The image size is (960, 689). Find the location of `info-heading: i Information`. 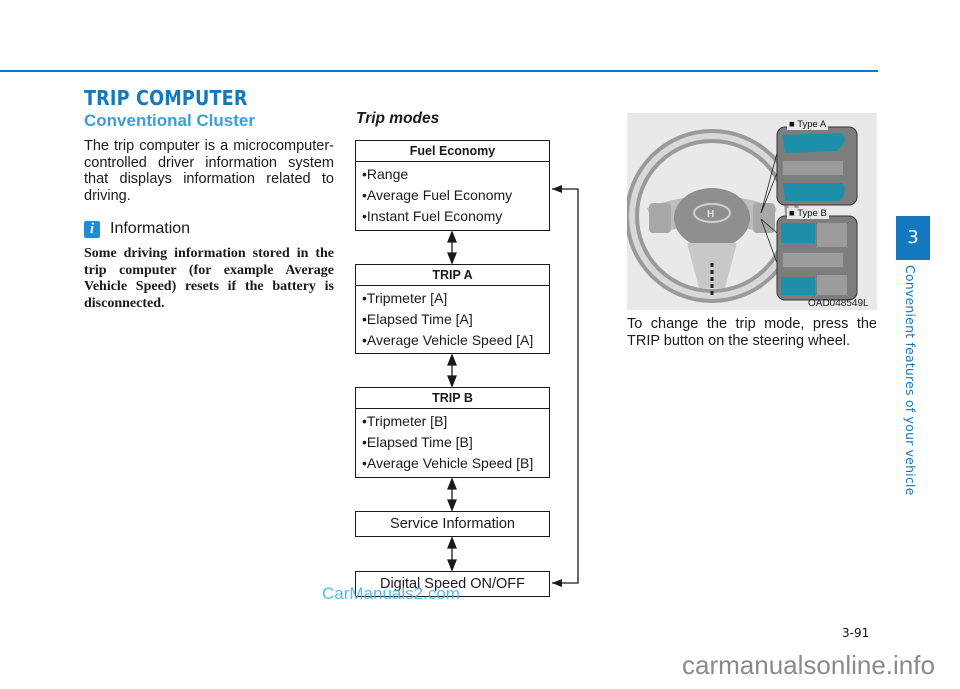

info-heading: i Information is located at coordinates (137, 229).